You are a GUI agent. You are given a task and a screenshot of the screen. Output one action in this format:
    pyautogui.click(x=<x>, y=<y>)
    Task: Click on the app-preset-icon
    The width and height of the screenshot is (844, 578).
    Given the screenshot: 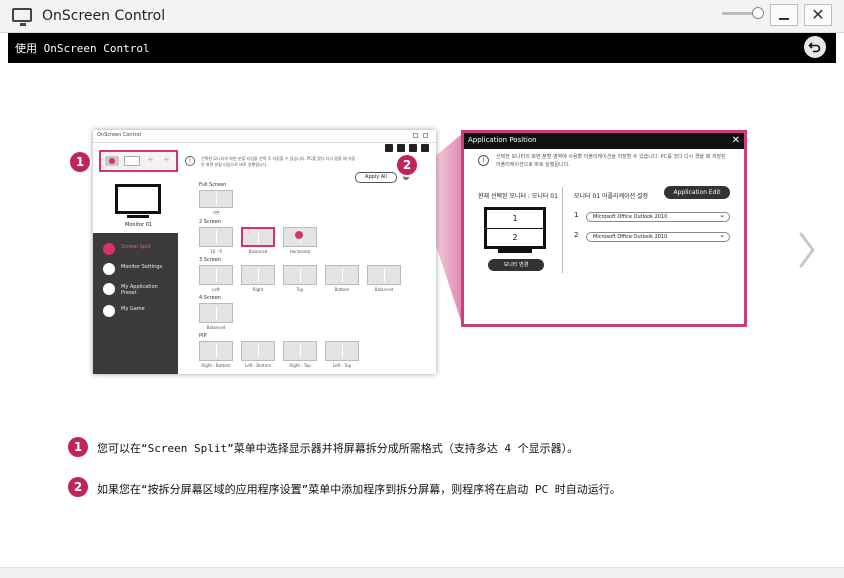 What is the action you would take?
    pyautogui.click(x=109, y=289)
    